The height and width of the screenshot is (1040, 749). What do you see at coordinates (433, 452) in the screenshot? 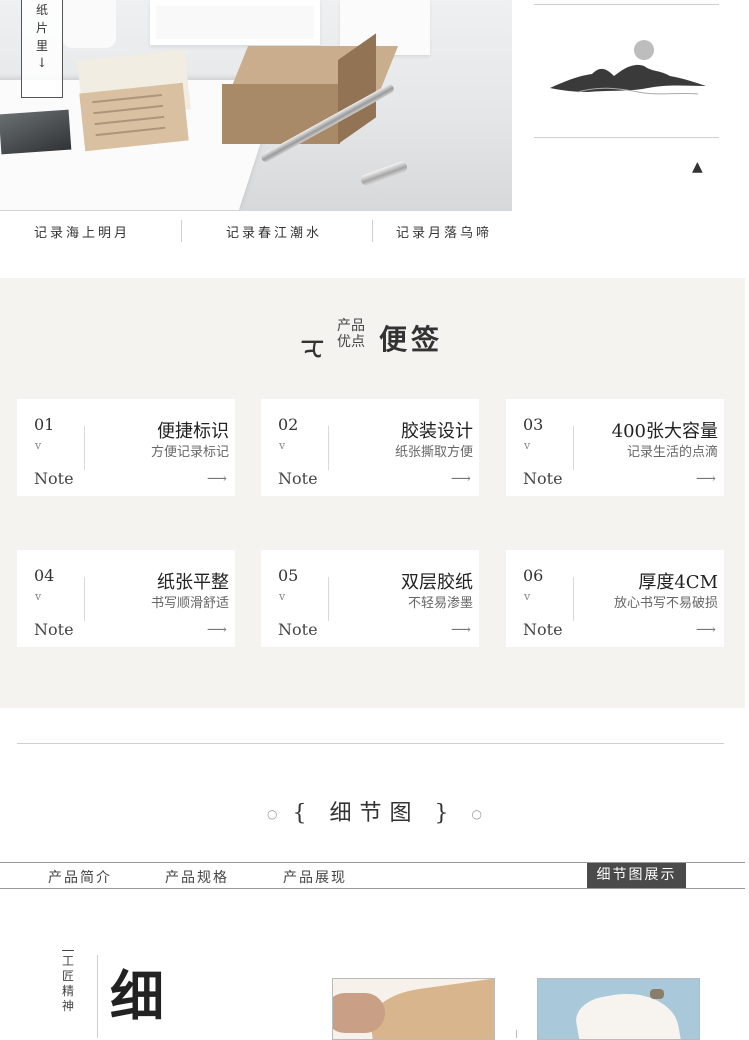
I see `card-subtitle: 纸张撕取方便` at bounding box center [433, 452].